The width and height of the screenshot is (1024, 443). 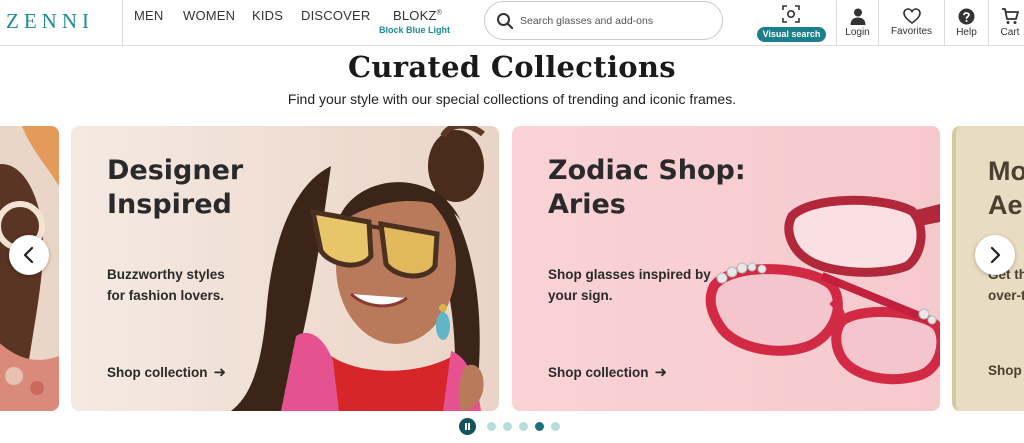 What do you see at coordinates (415, 15) in the screenshot?
I see `nav-blokz-label: BLOKZ` at bounding box center [415, 15].